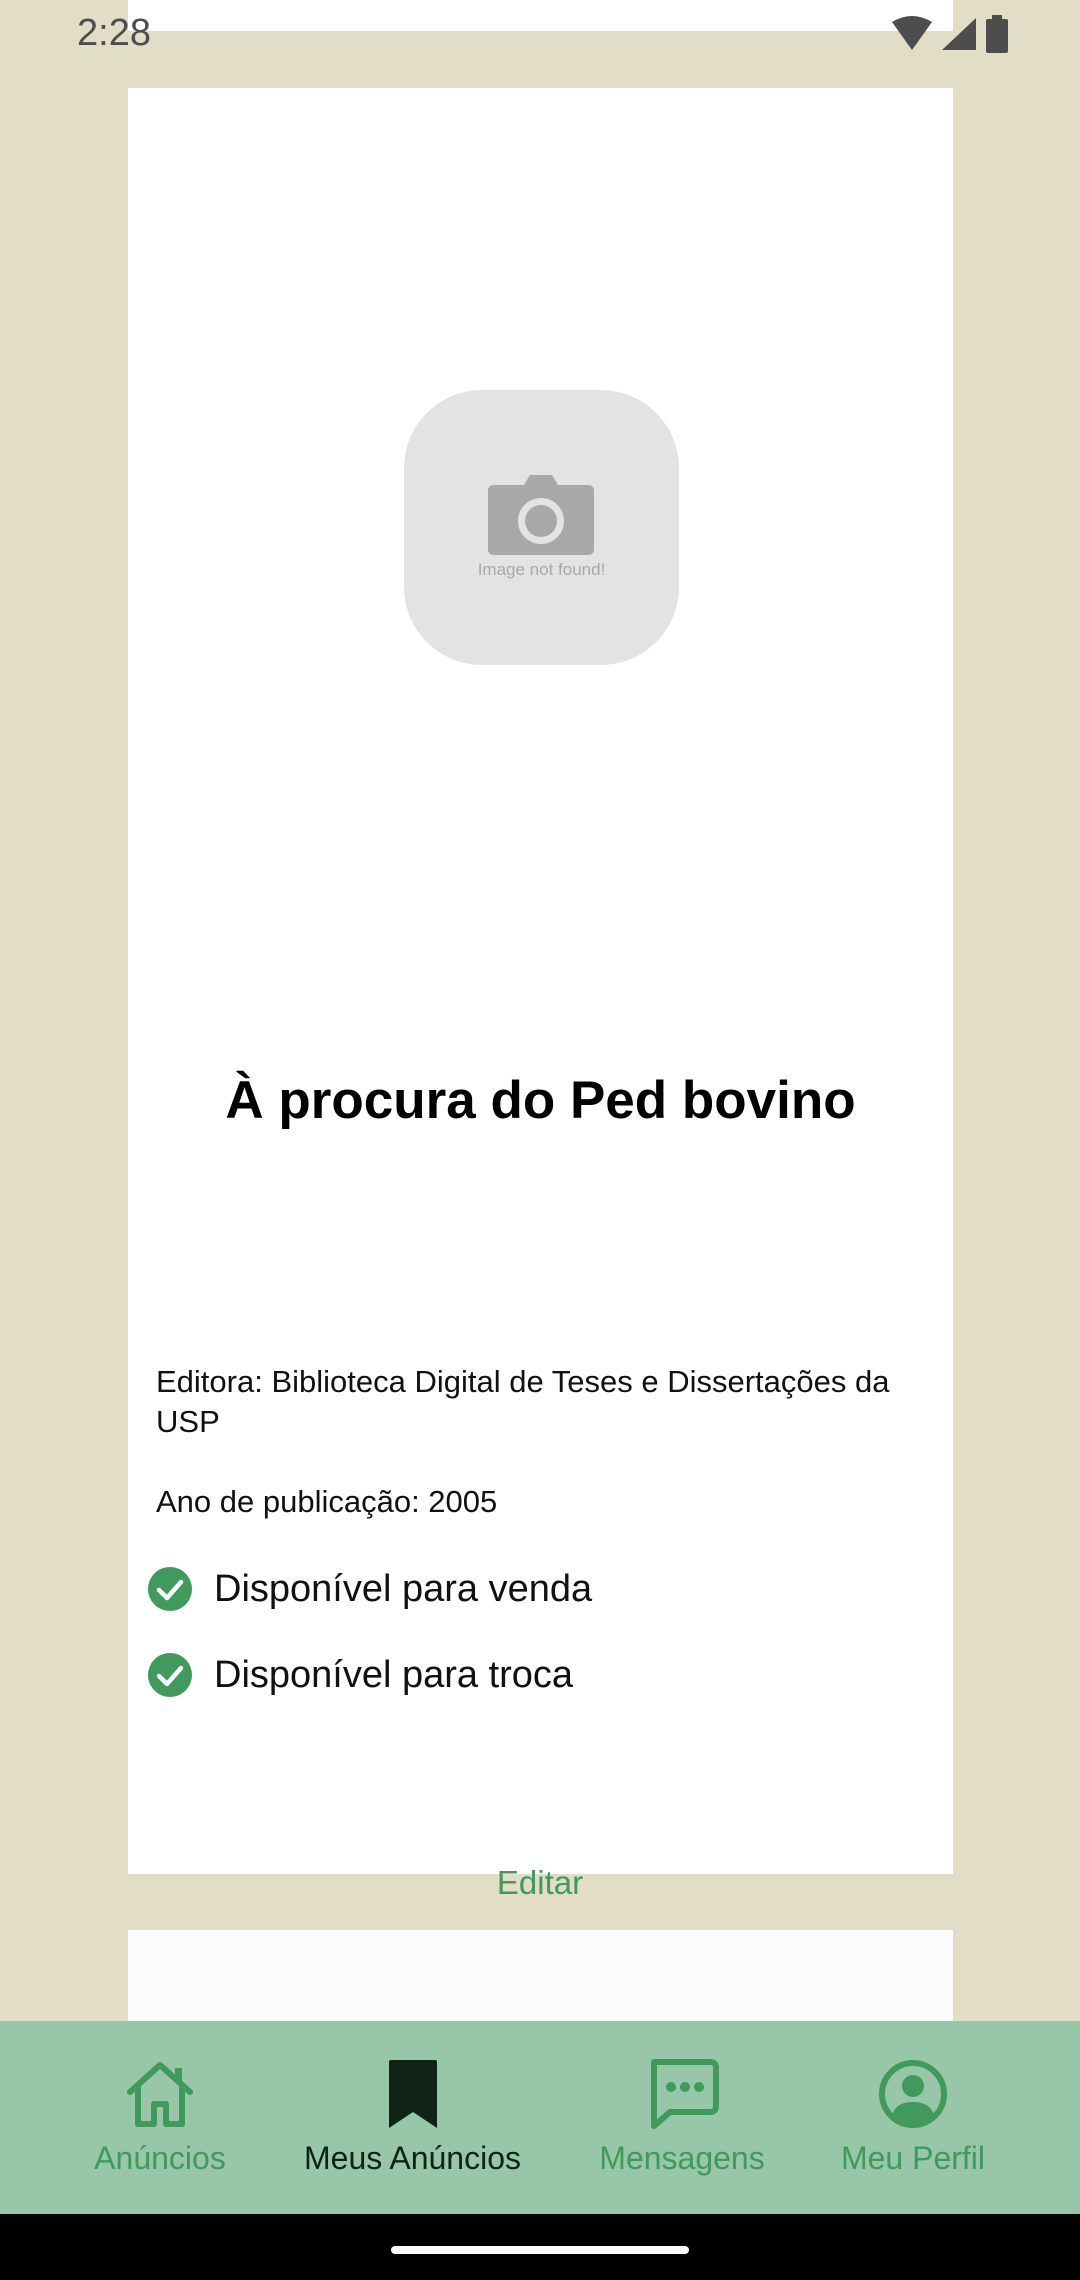 This screenshot has height=2280, width=1080. Describe the element at coordinates (997, 34) in the screenshot. I see `battery-icon` at that location.